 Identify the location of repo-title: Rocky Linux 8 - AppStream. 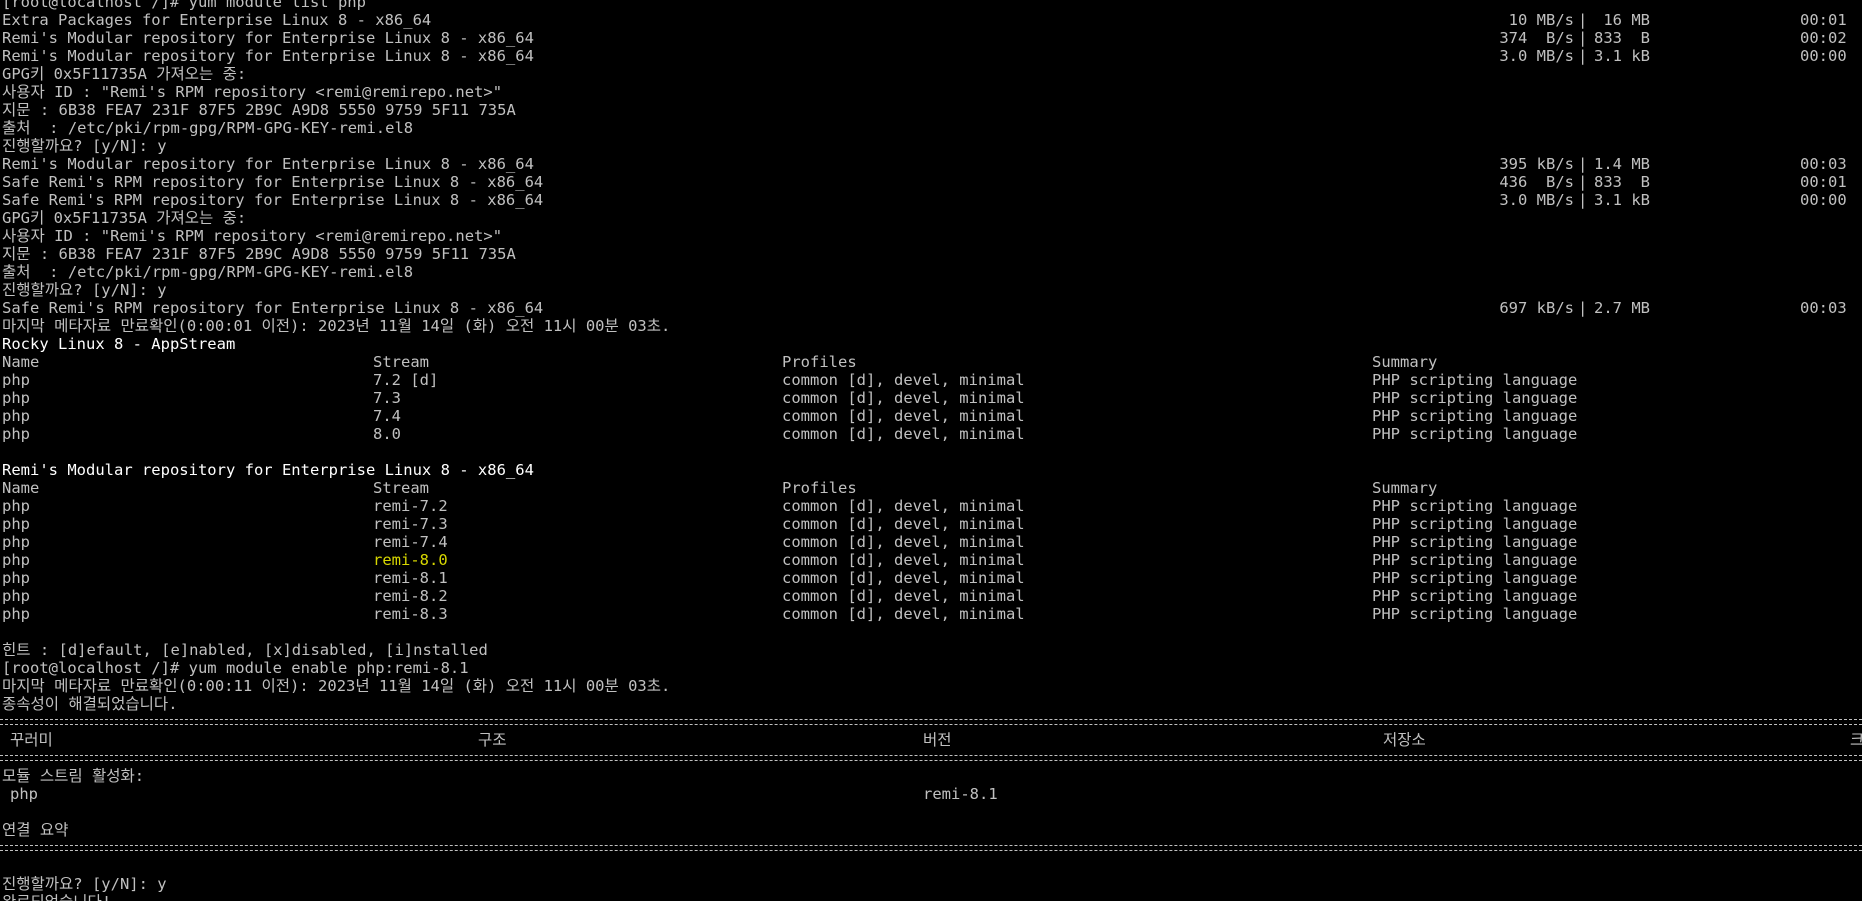
(931, 344).